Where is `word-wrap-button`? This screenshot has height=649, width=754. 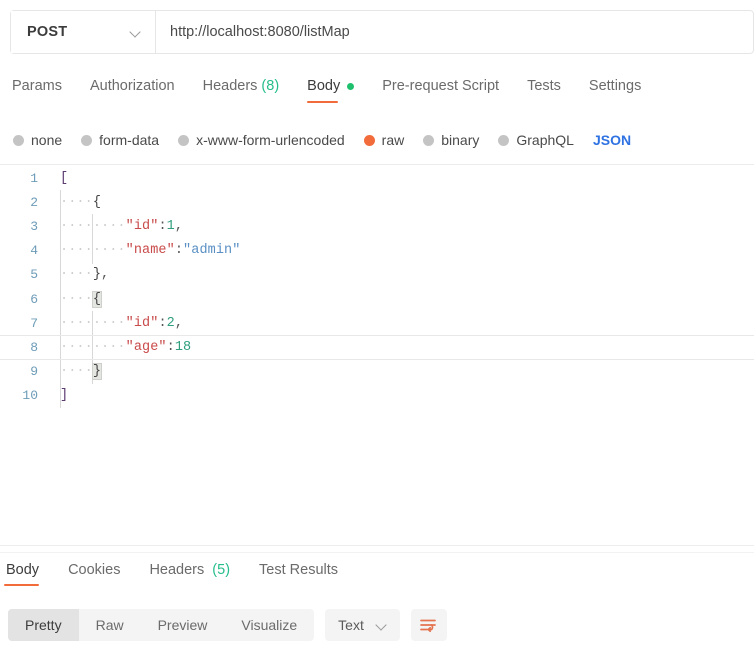 word-wrap-button is located at coordinates (428, 625).